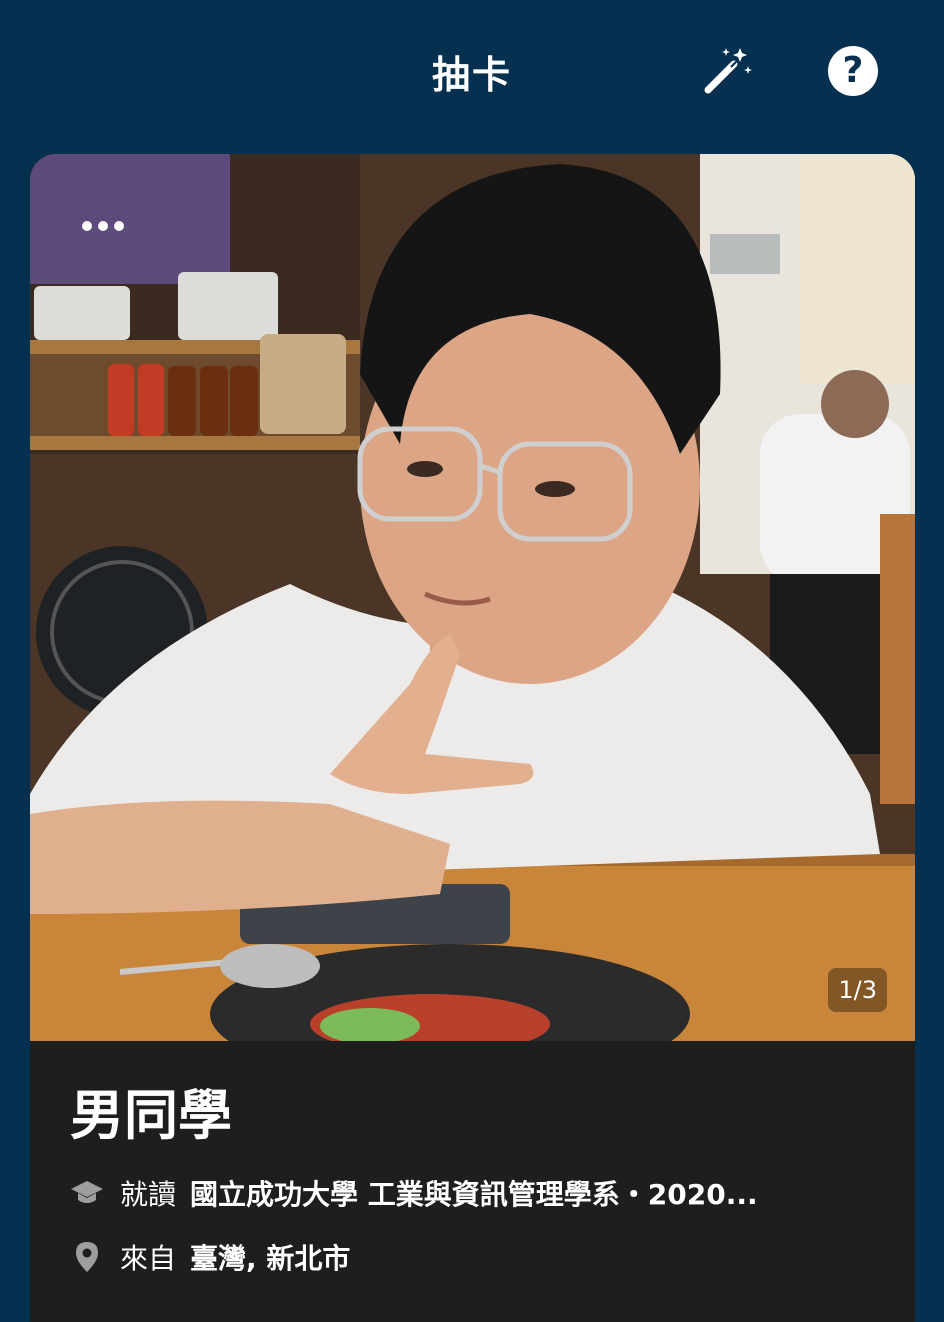 The image size is (944, 1322). Describe the element at coordinates (151, 1115) in the screenshot. I see `profile-name: 男同學` at that location.